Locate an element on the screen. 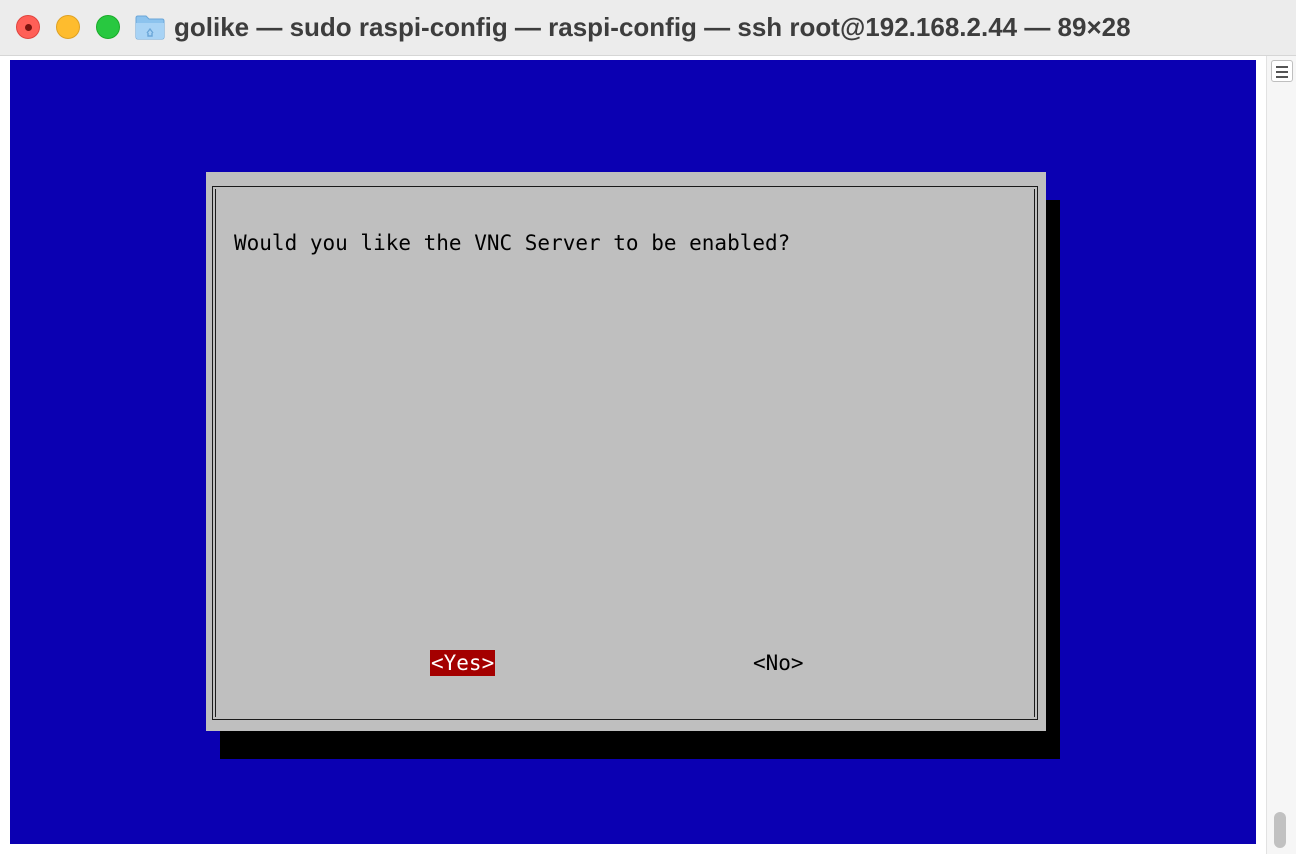  close-icon is located at coordinates (28, 27).